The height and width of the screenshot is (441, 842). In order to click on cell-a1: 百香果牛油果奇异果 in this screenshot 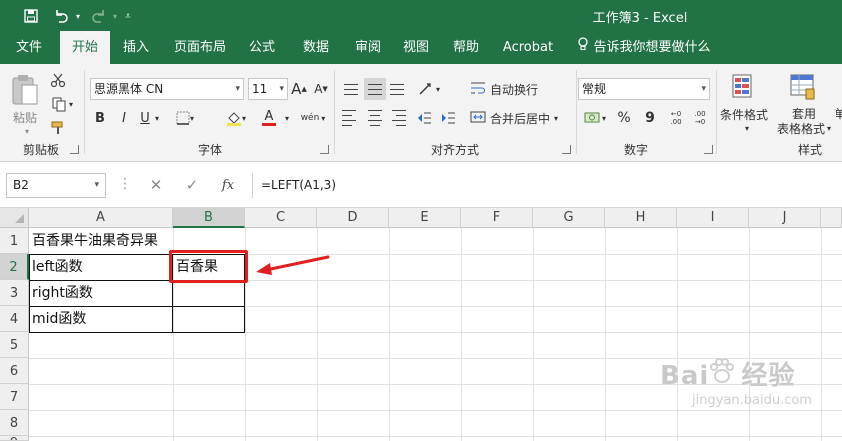, I will do `click(109, 241)`.